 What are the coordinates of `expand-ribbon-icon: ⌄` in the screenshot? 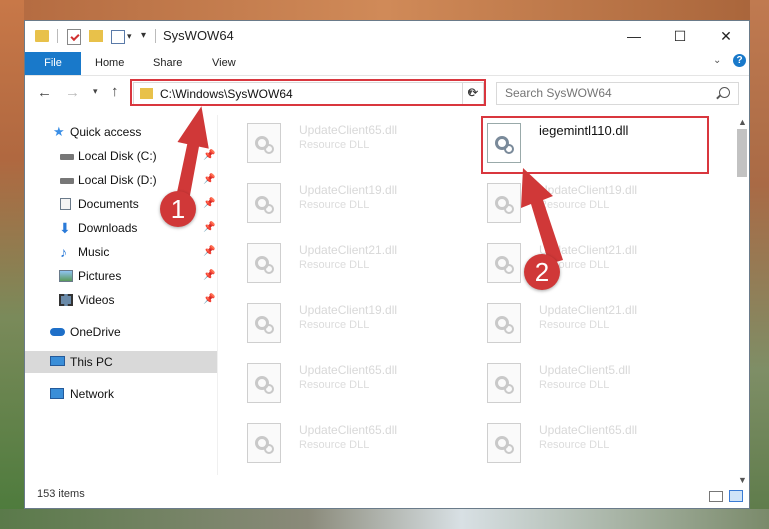 It's located at (717, 60).